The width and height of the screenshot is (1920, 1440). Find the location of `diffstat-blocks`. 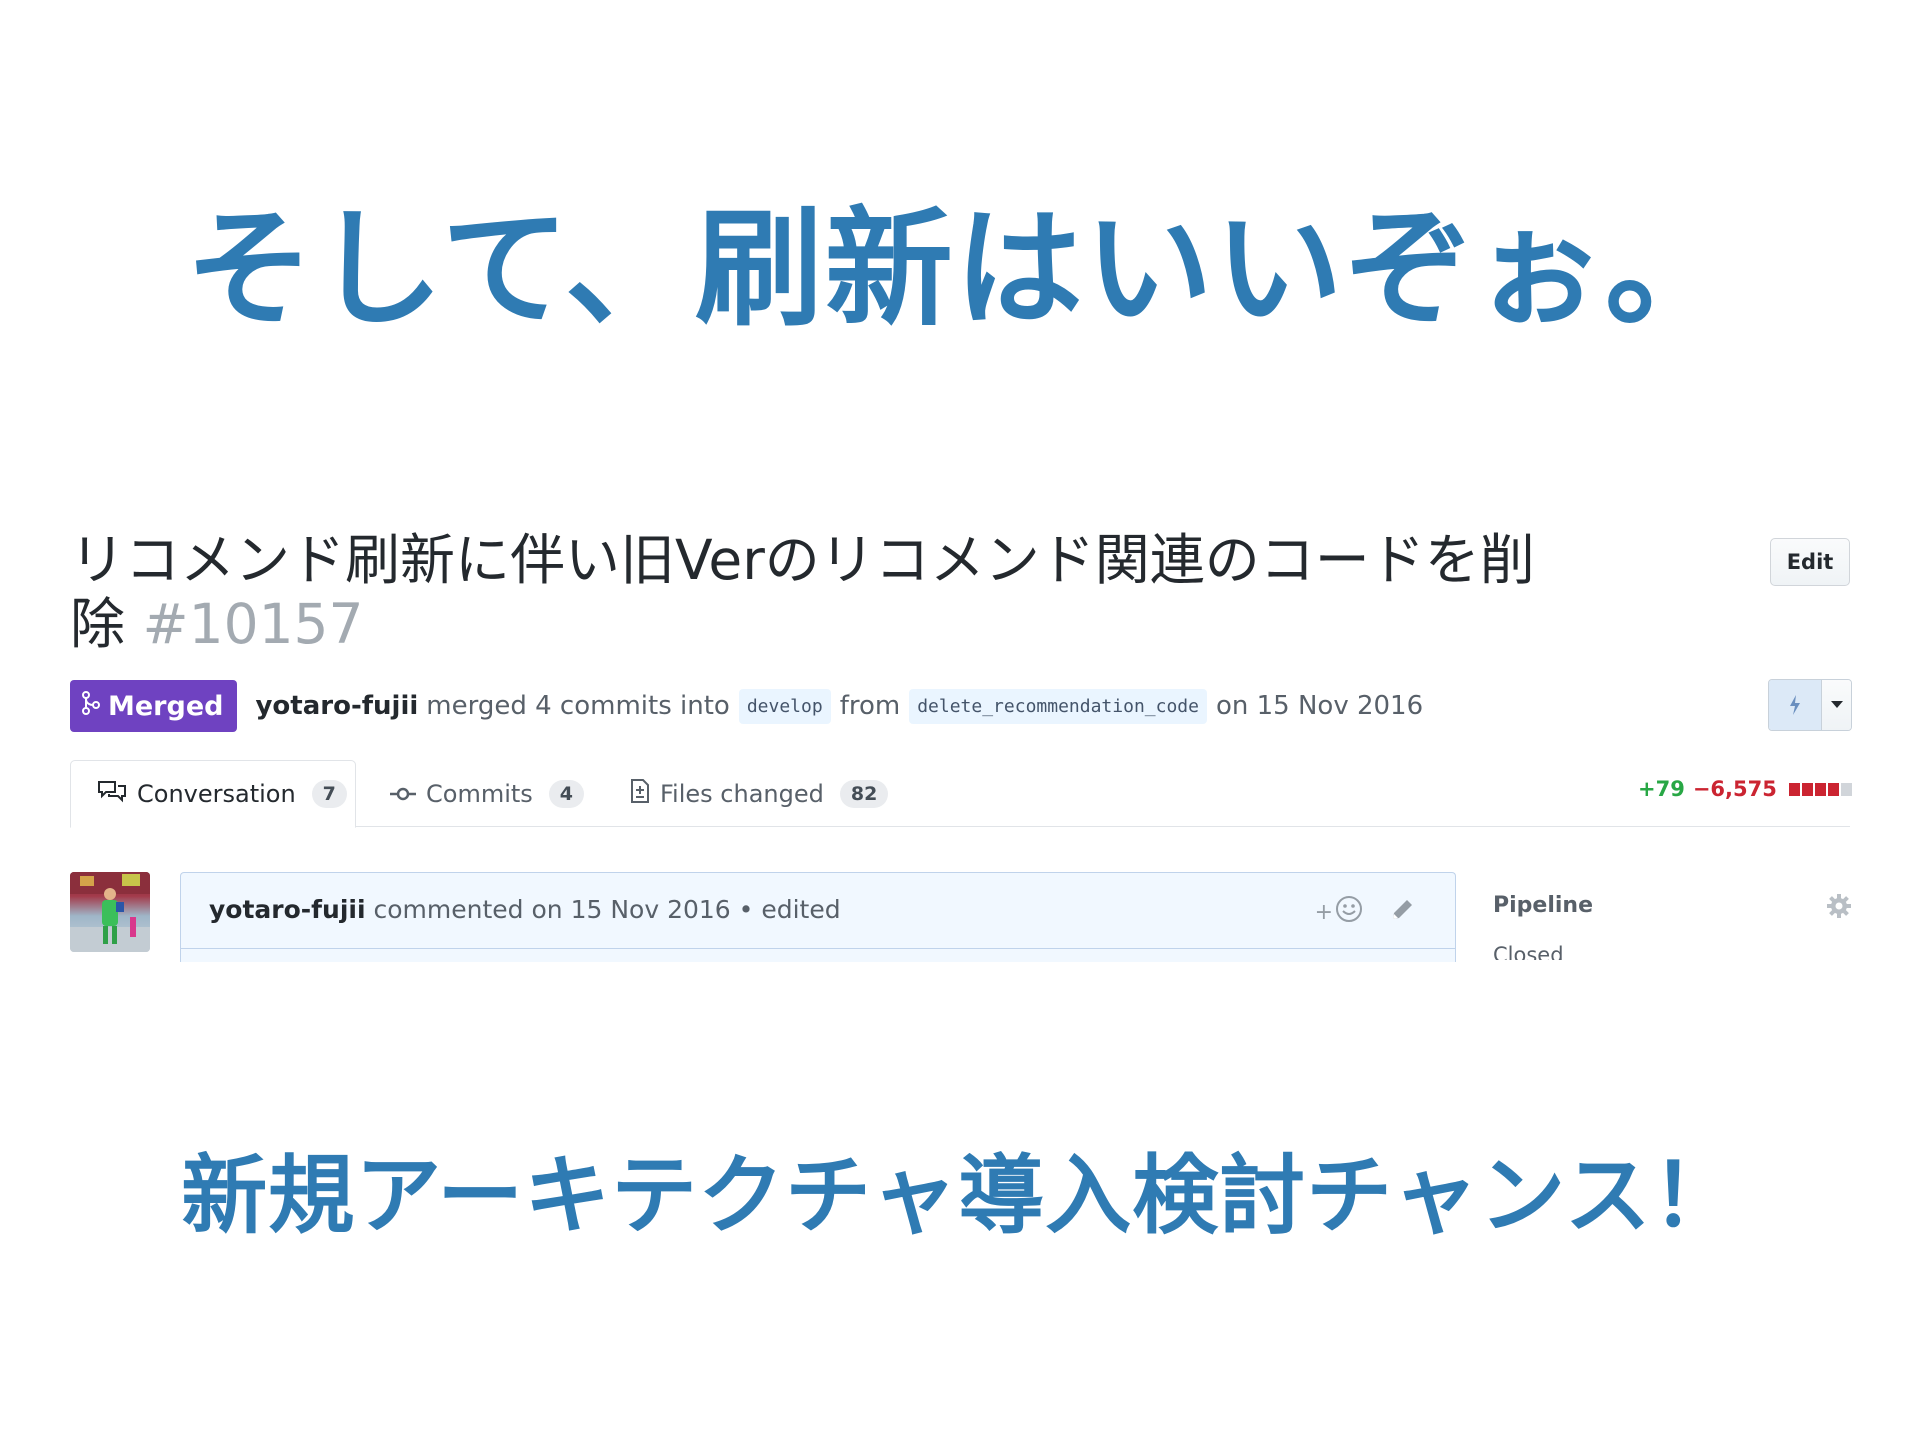

diffstat-blocks is located at coordinates (1820, 789).